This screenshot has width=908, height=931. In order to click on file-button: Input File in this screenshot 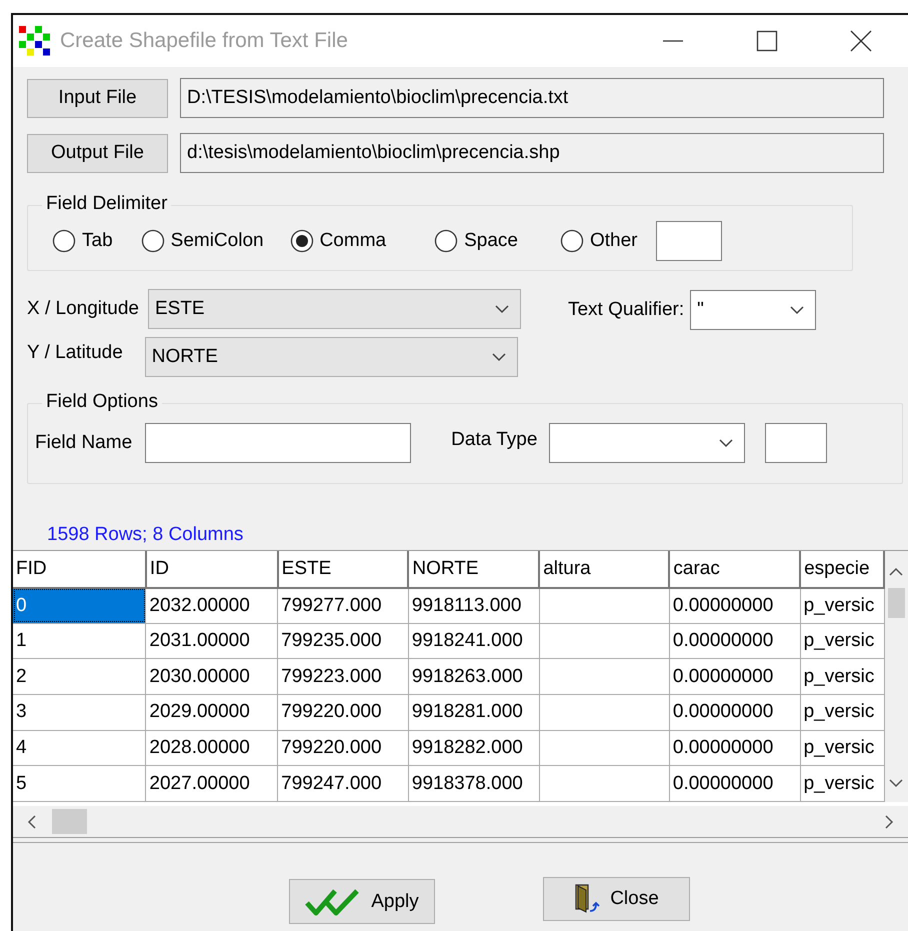, I will do `click(97, 98)`.